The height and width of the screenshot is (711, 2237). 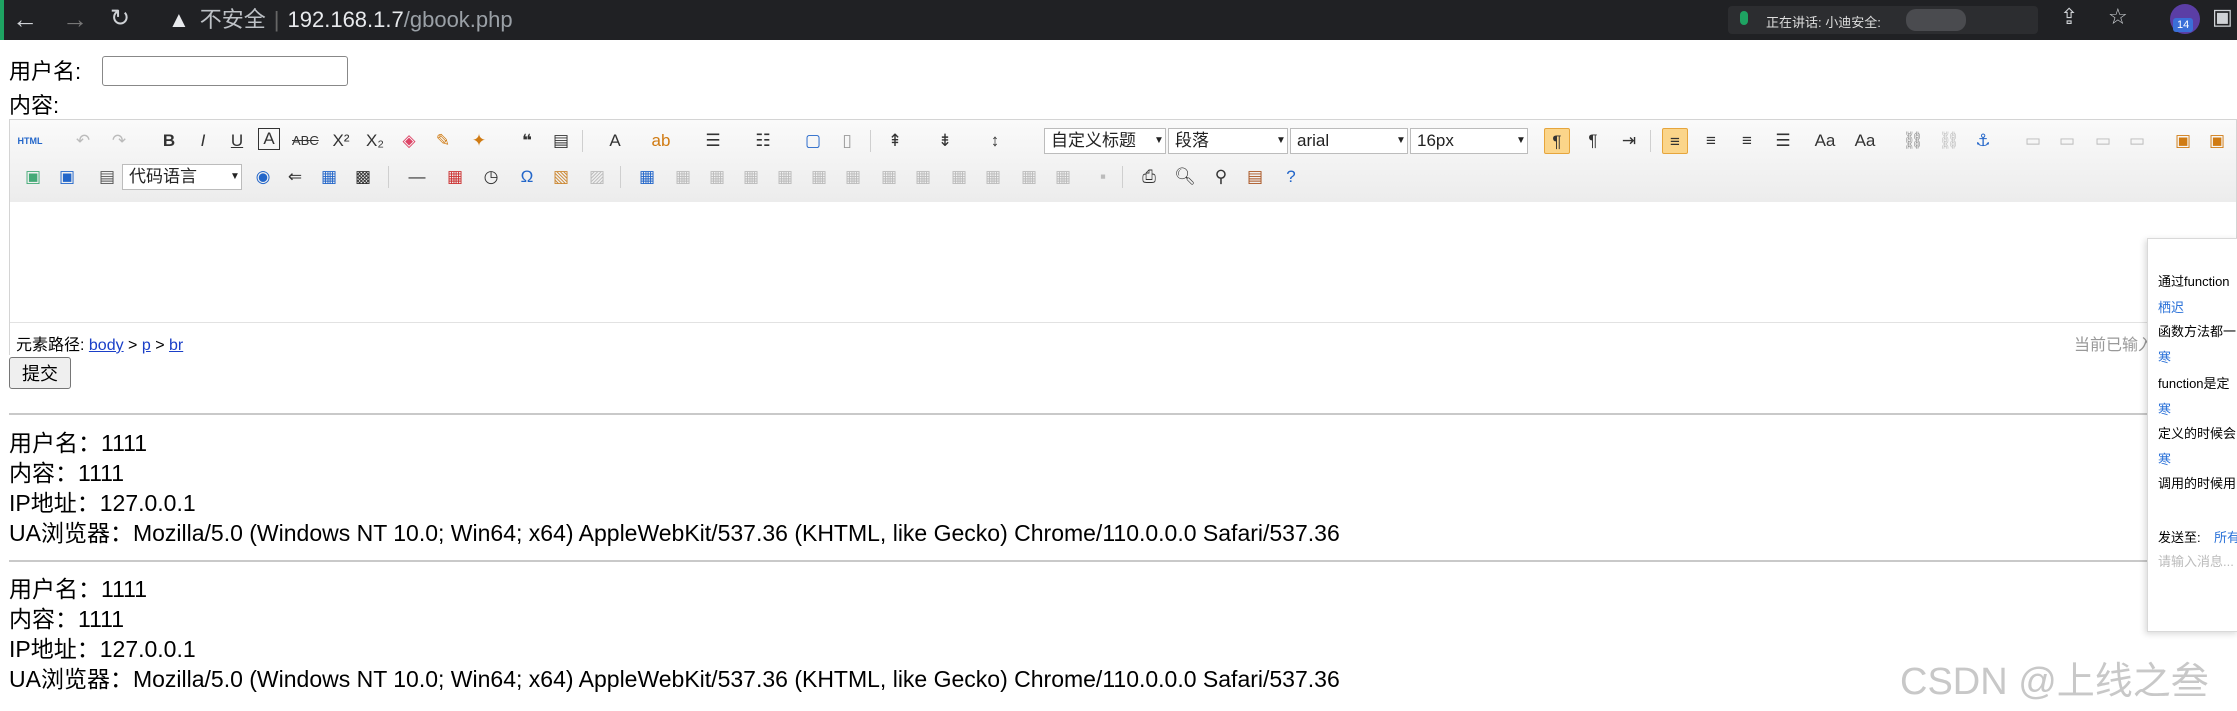 I want to click on rtl-icon: ¶, so click(x=1593, y=141).